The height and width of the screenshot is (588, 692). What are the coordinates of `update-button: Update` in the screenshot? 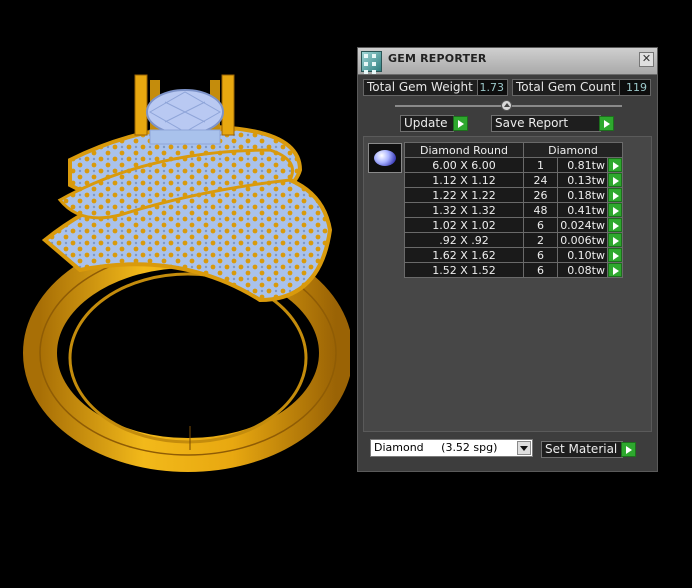 It's located at (427, 123).